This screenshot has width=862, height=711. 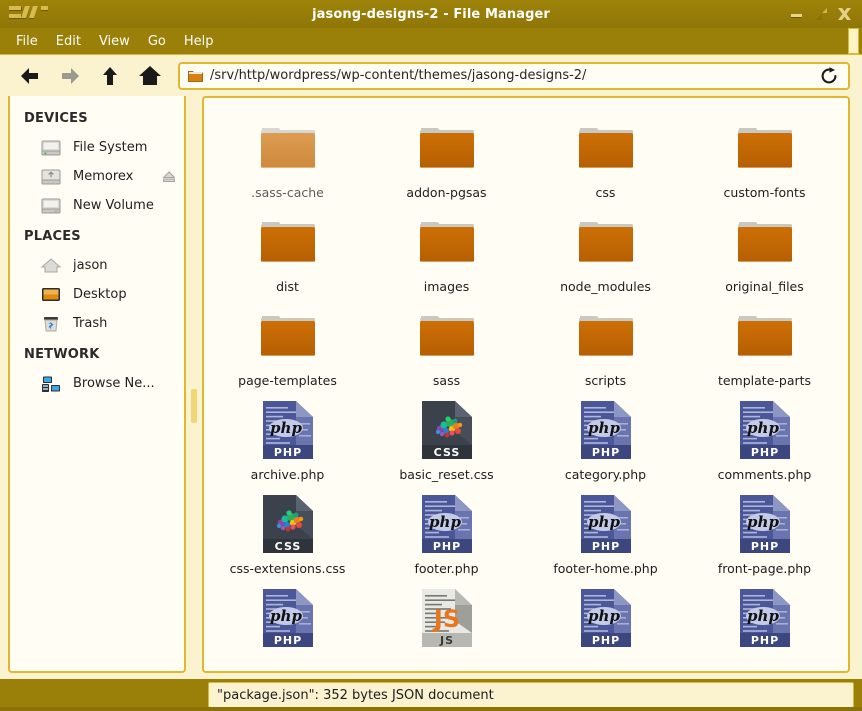 What do you see at coordinates (605, 439) in the screenshot?
I see `file-item: php PHP category.php` at bounding box center [605, 439].